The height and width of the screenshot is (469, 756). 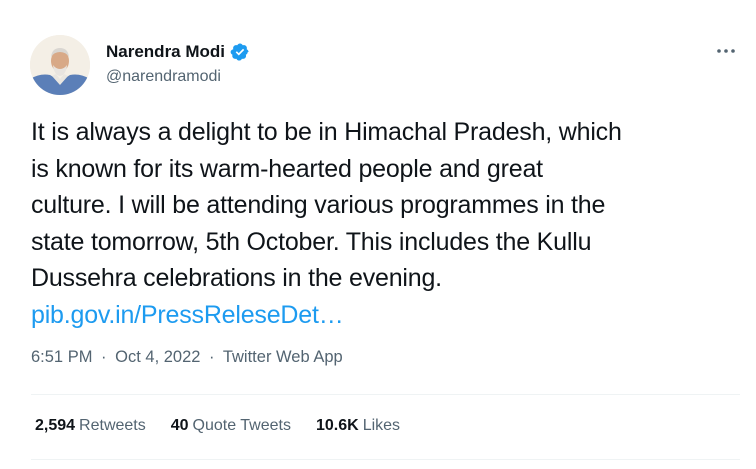 I want to click on quotes-label: Quote Tweets, so click(x=241, y=425).